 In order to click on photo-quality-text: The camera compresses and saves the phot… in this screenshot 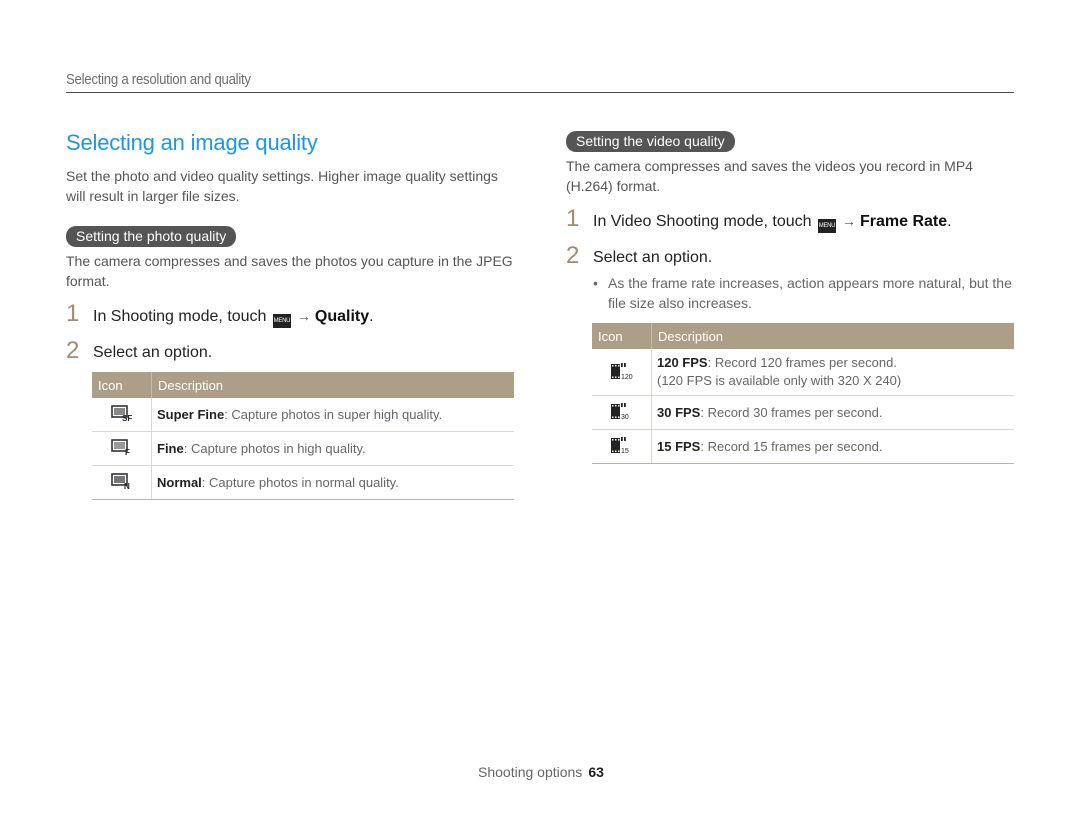, I will do `click(289, 271)`.